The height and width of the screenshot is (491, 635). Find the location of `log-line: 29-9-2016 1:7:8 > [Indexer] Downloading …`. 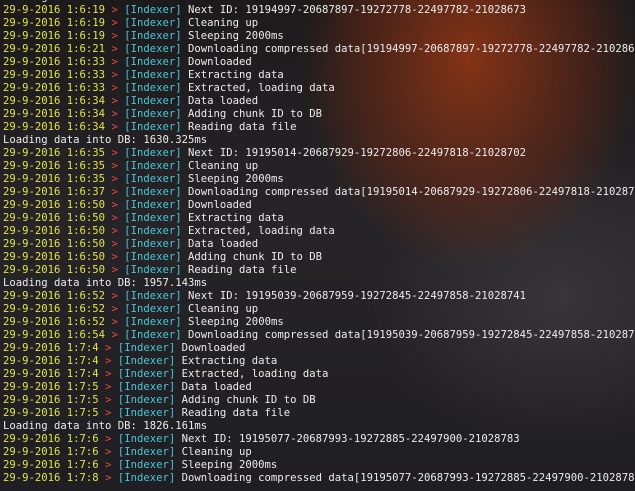

log-line: 29-9-2016 1:7:8 > [Indexer] Downloading … is located at coordinates (319, 478).